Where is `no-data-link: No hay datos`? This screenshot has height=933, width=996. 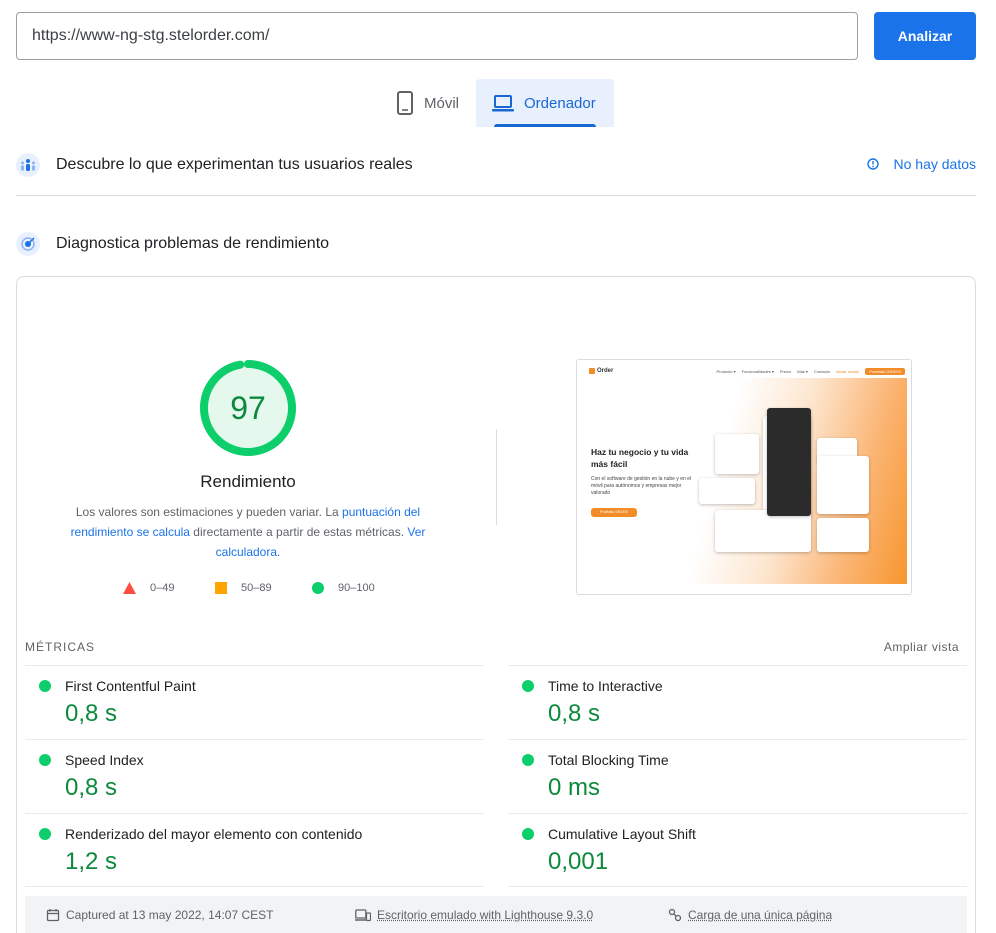 no-data-link: No hay datos is located at coordinates (921, 164).